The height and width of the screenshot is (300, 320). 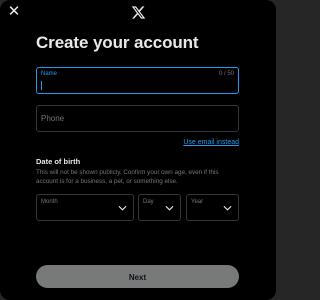 I want to click on page-title: Create your account, so click(x=117, y=42).